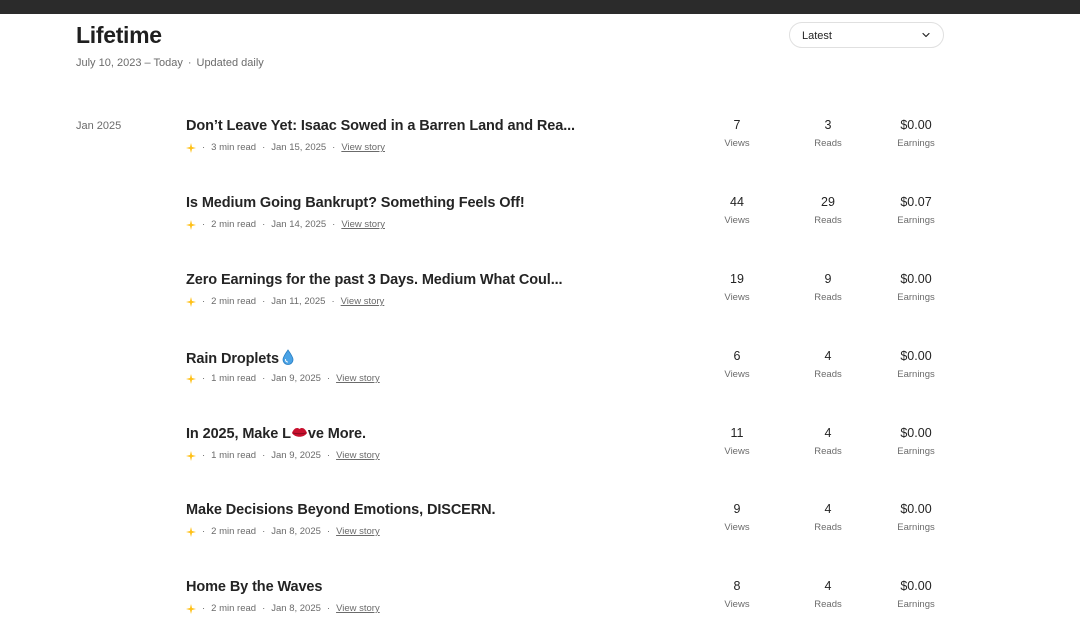 The height and width of the screenshot is (639, 1080). I want to click on story-meta: · 1 min read · Jan 9, 2025 · View story, so click(286, 455).